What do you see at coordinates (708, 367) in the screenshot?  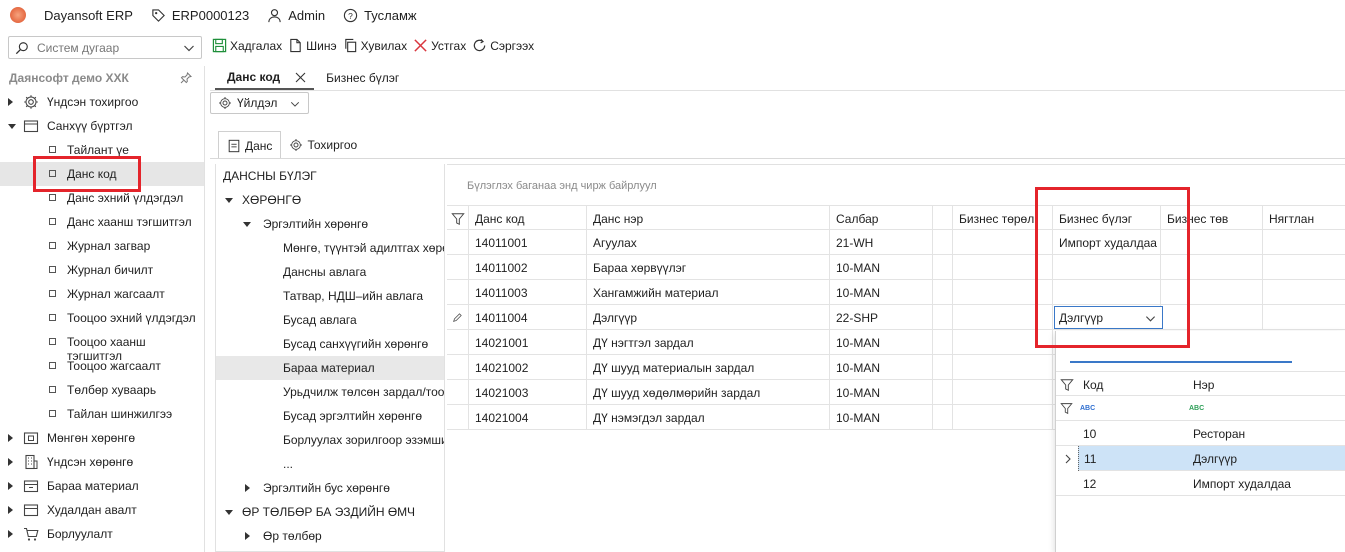 I see `cell-account-name: ДҮ шууд материалын зардал` at bounding box center [708, 367].